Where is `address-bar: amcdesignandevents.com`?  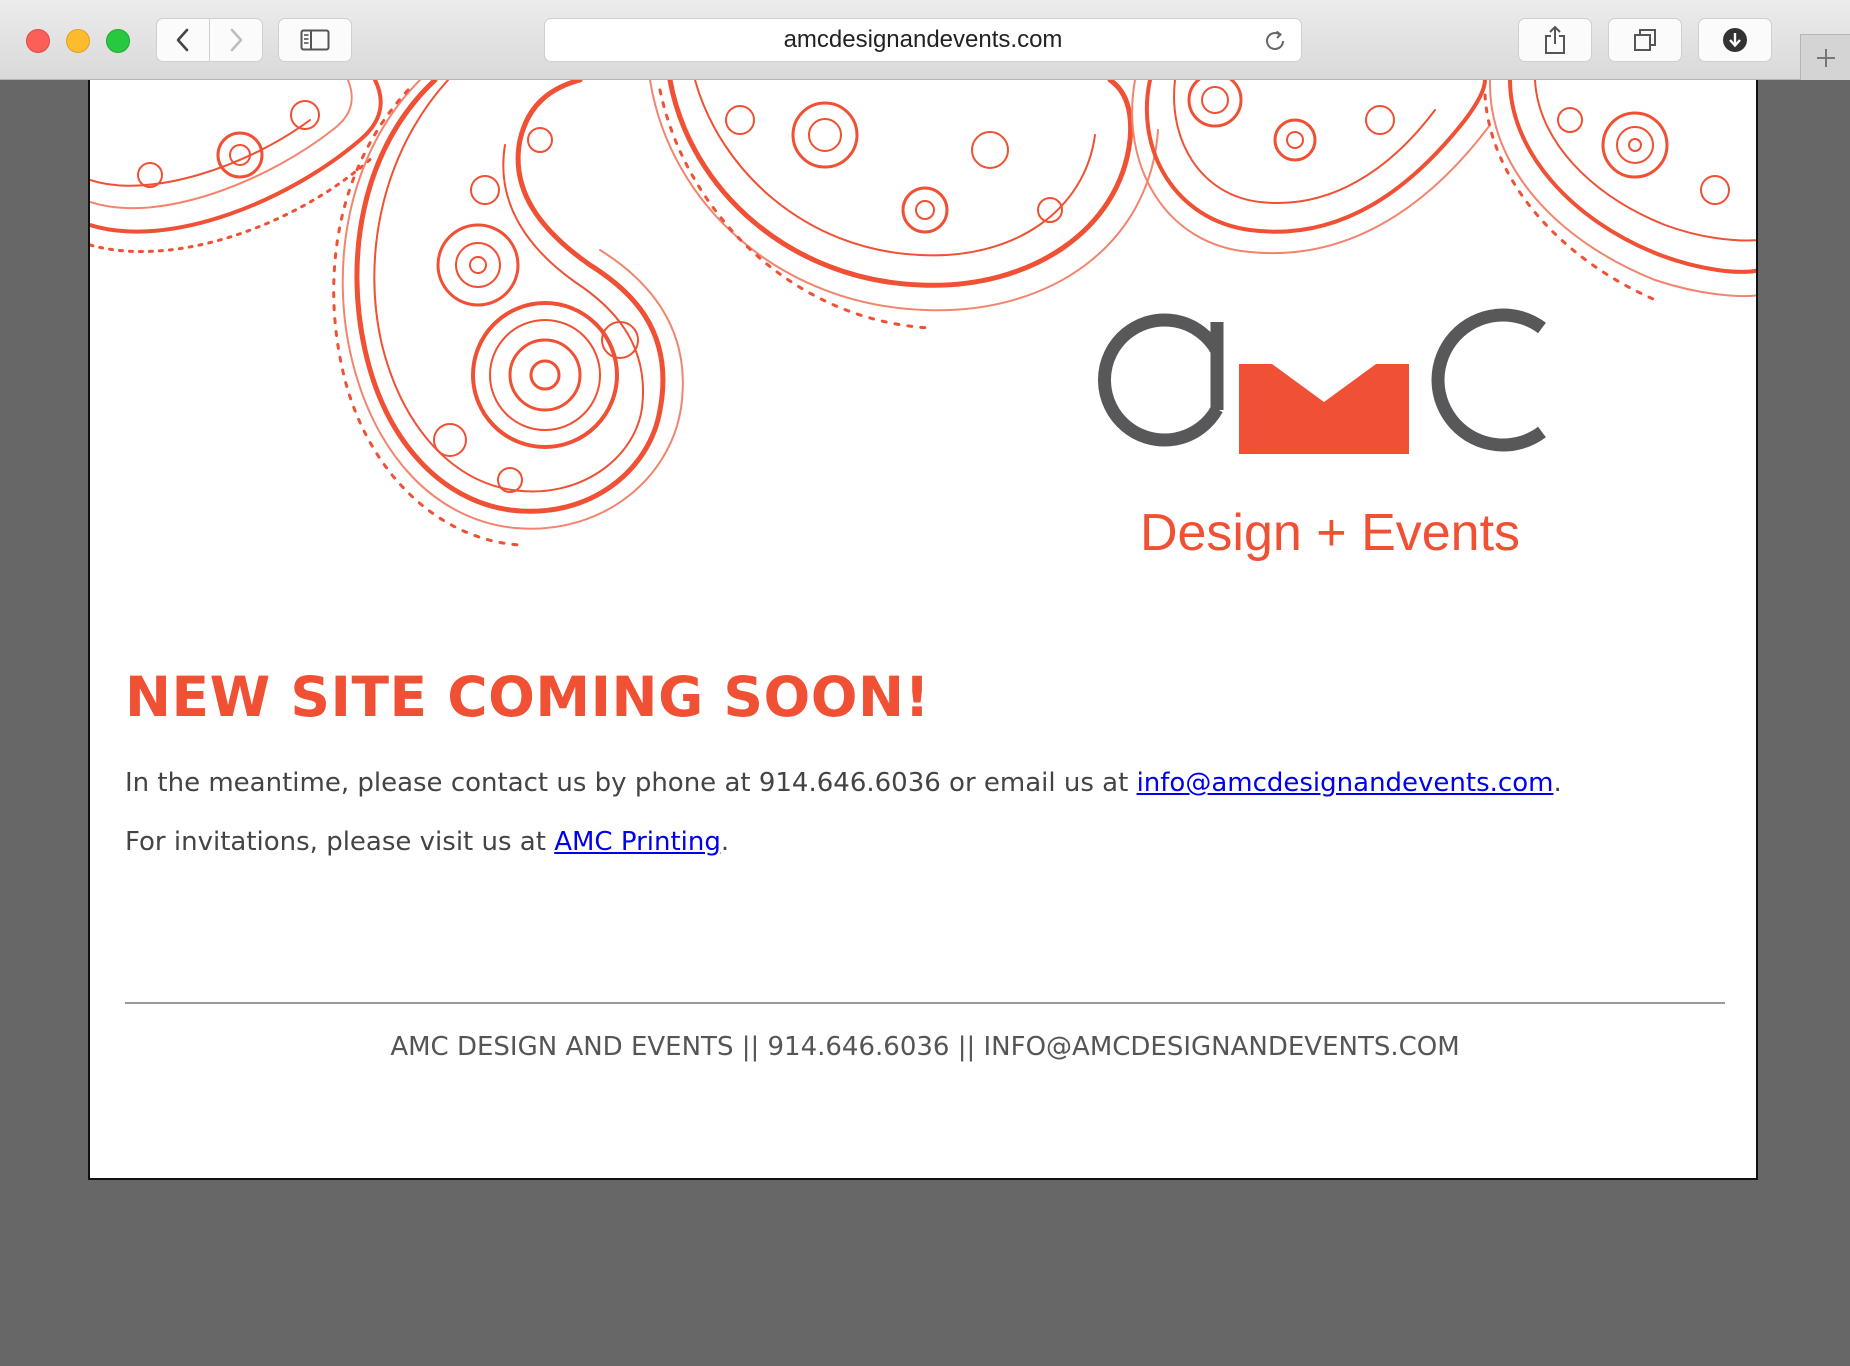 address-bar: amcdesignandevents.com is located at coordinates (923, 40).